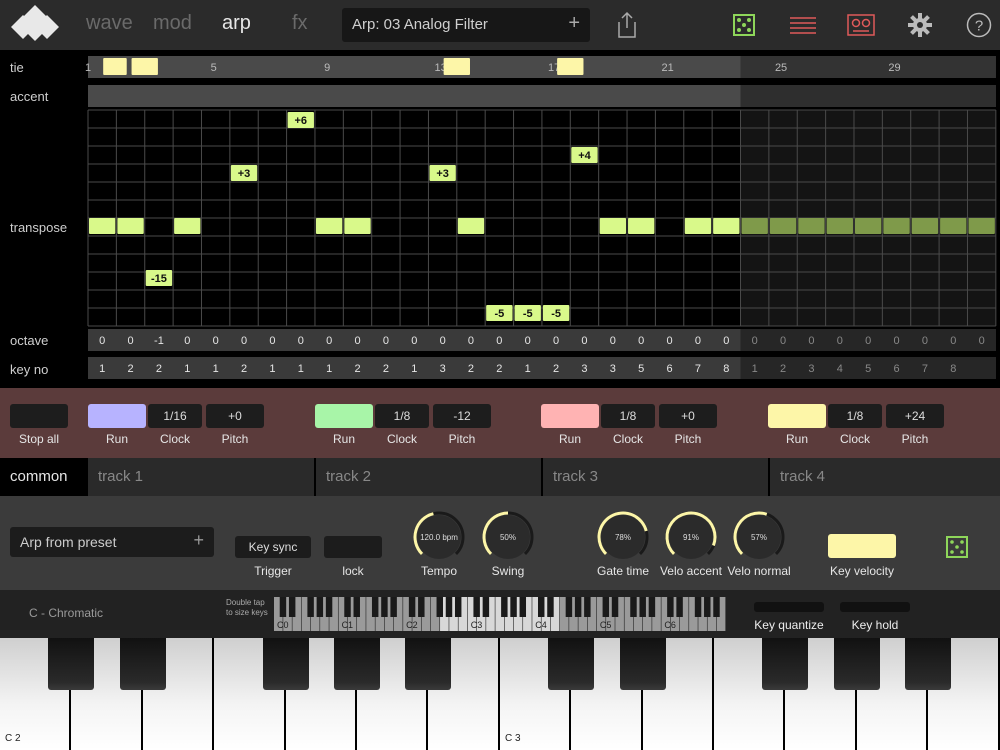 This screenshot has height=750, width=1000. Describe the element at coordinates (570, 416) in the screenshot. I see `track-3-run-button` at that location.